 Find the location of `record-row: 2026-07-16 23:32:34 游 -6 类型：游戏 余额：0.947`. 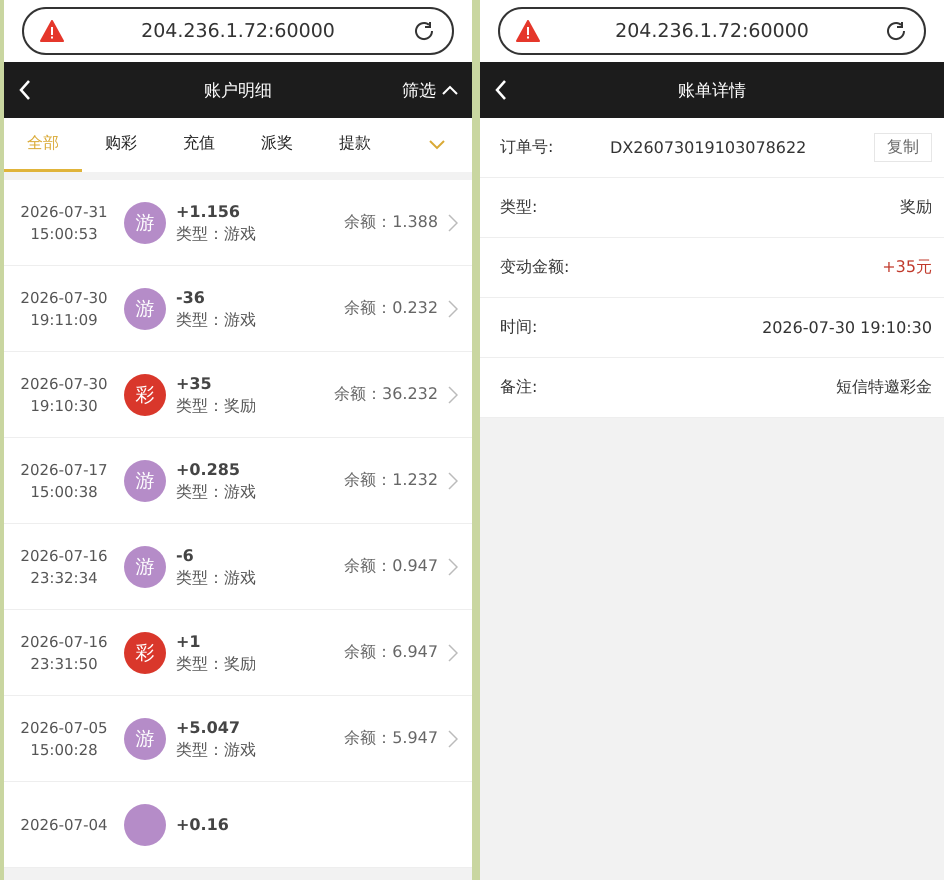

record-row: 2026-07-16 23:32:34 游 -6 类型：游戏 余额：0.947 is located at coordinates (238, 567).